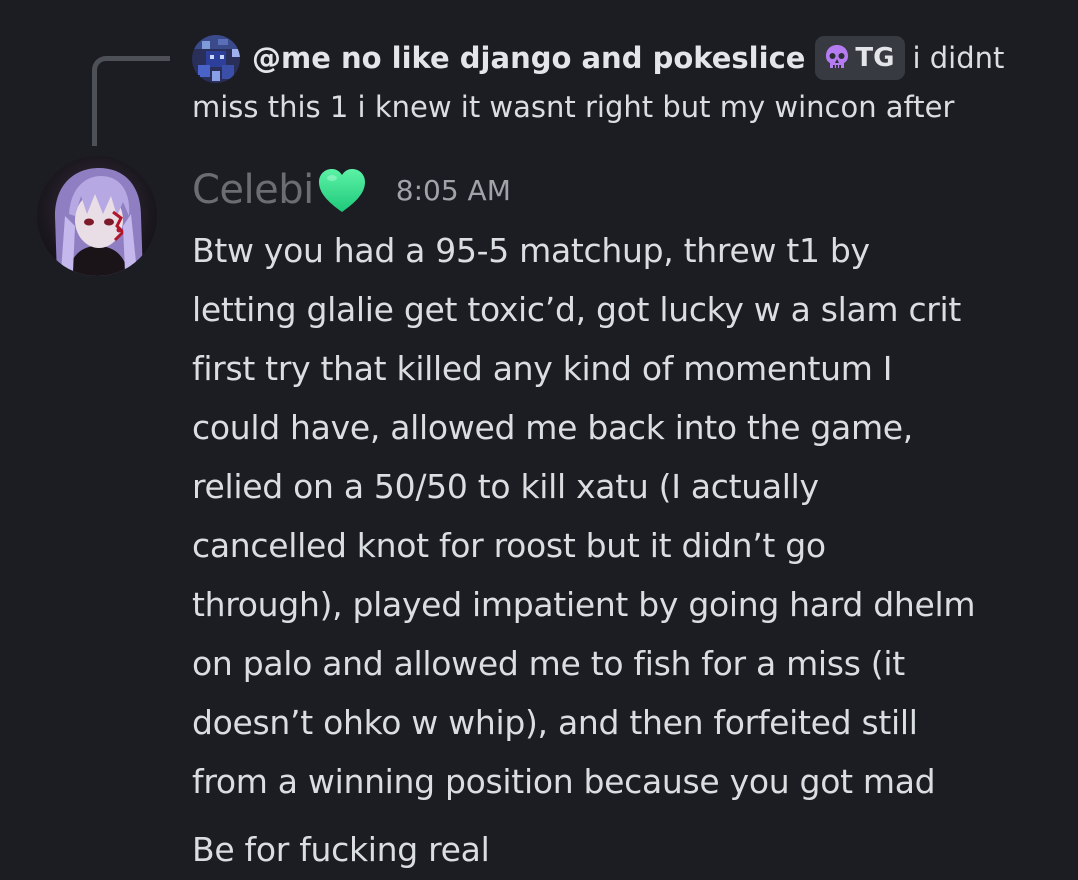  Describe the element at coordinates (875, 58) in the screenshot. I see `server-tag-label: TG` at that location.